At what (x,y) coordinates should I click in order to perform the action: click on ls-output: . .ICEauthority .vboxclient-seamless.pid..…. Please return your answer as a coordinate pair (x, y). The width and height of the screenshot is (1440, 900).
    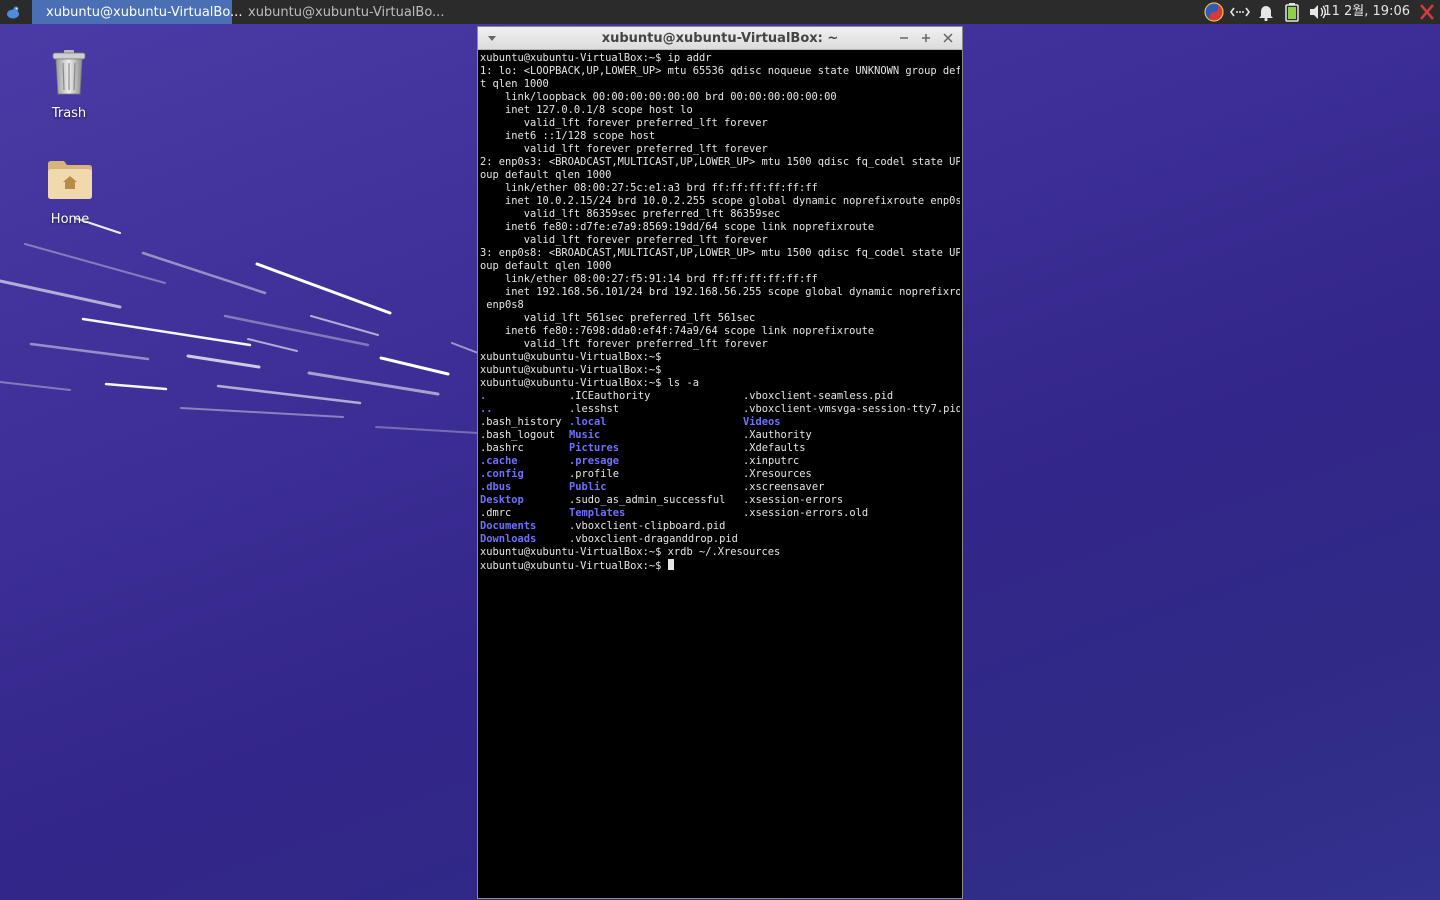
    Looking at the image, I should click on (720, 468).